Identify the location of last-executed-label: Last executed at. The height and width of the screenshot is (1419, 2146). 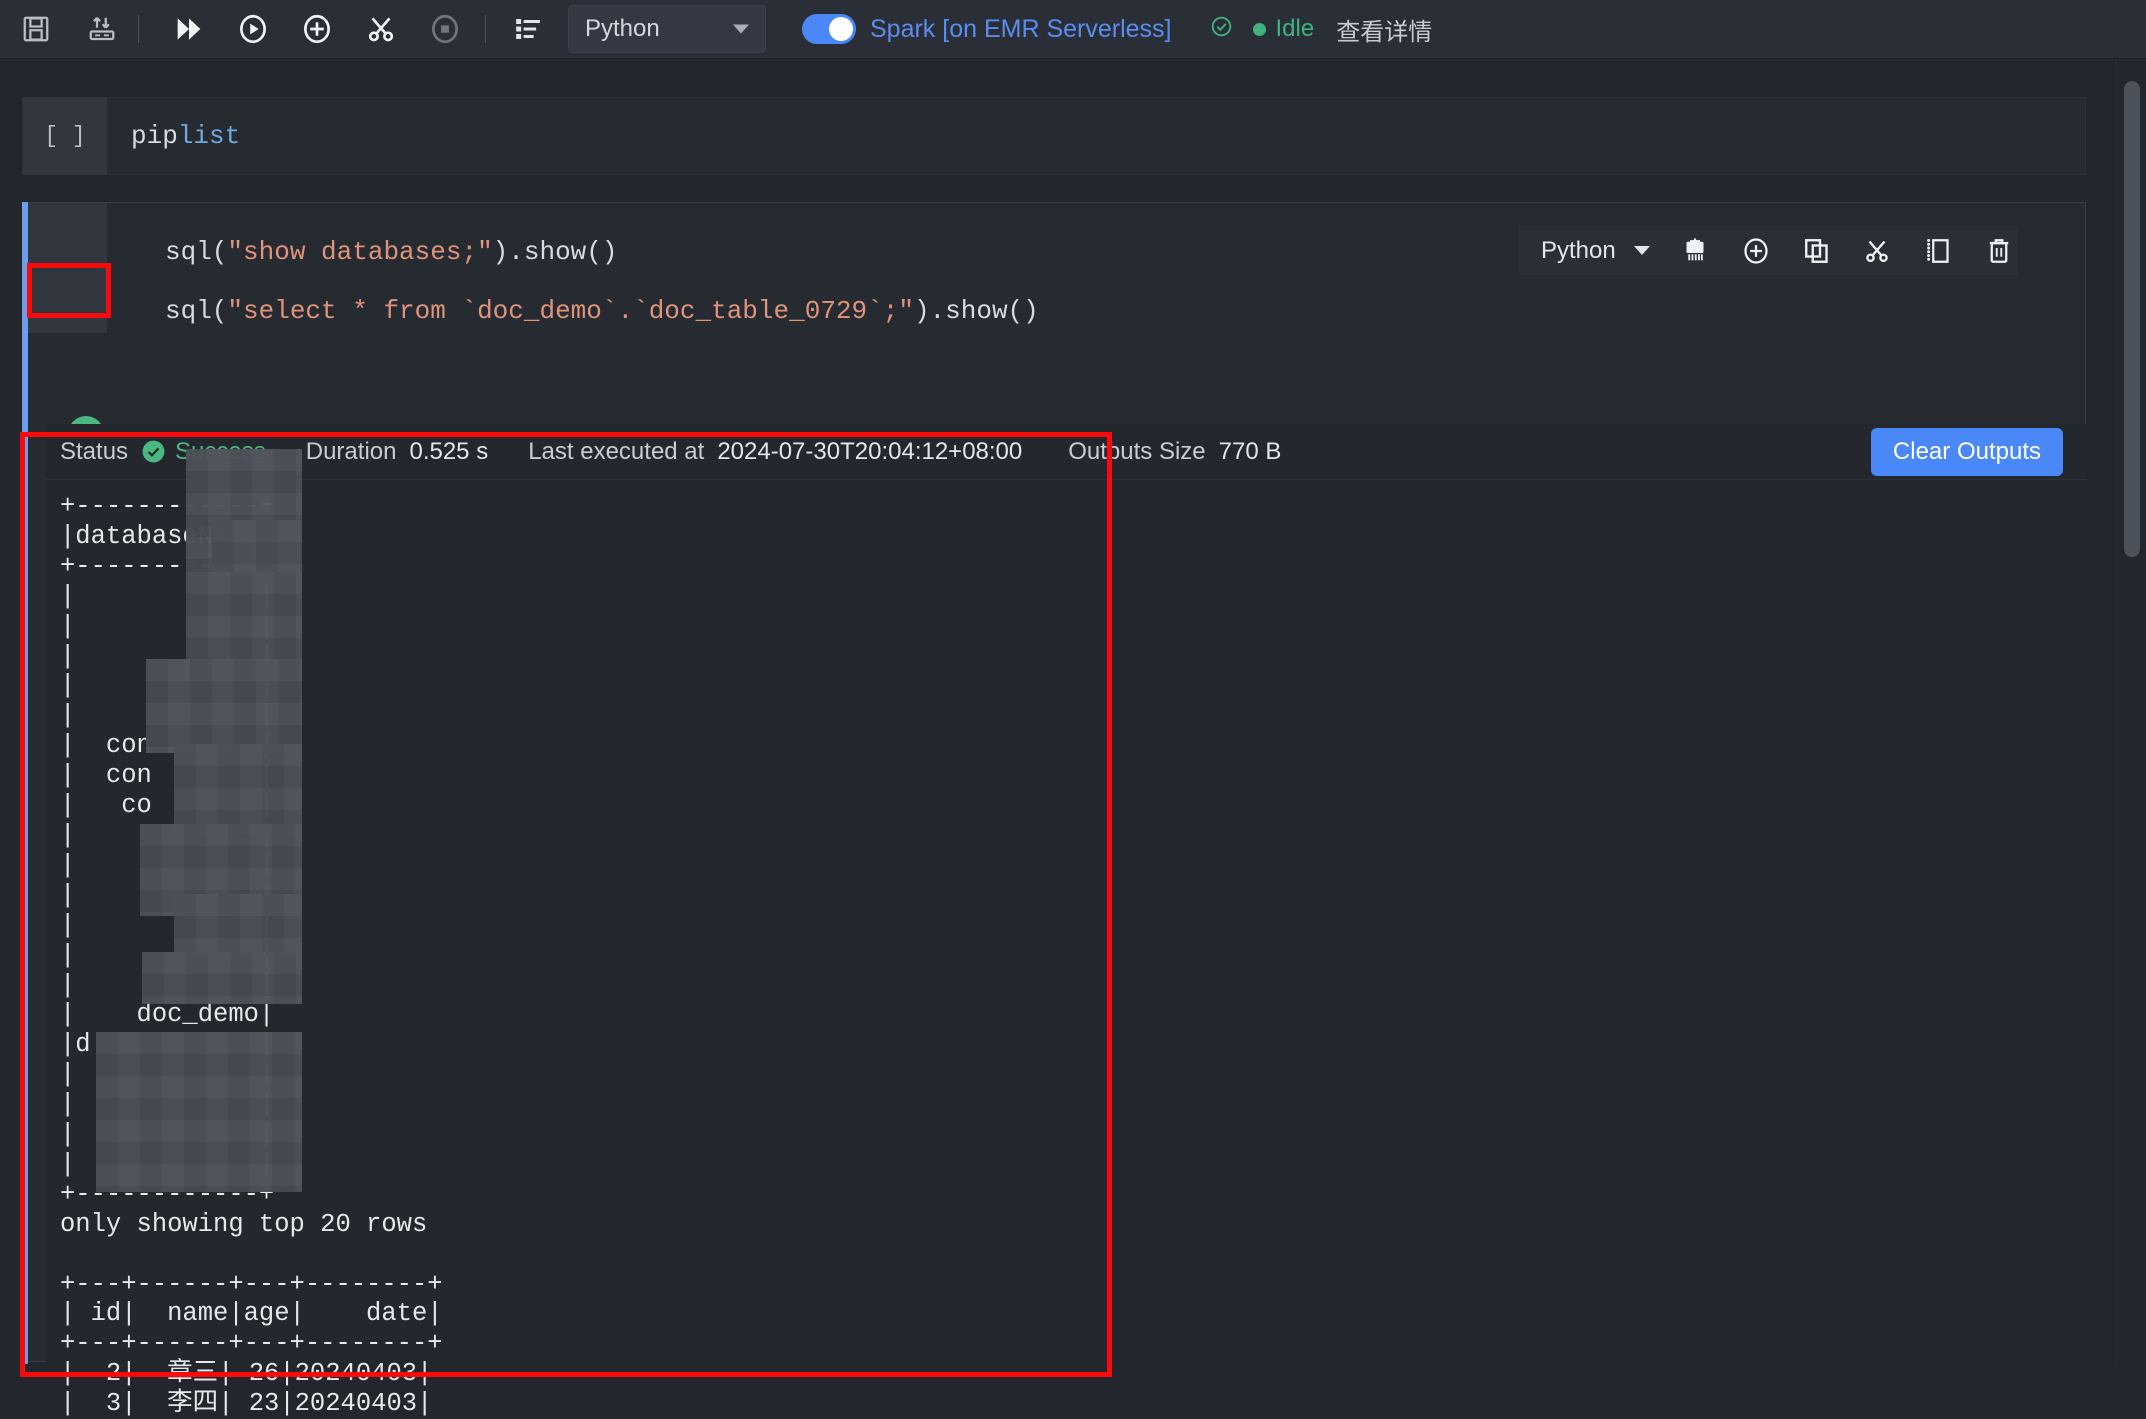
(616, 451).